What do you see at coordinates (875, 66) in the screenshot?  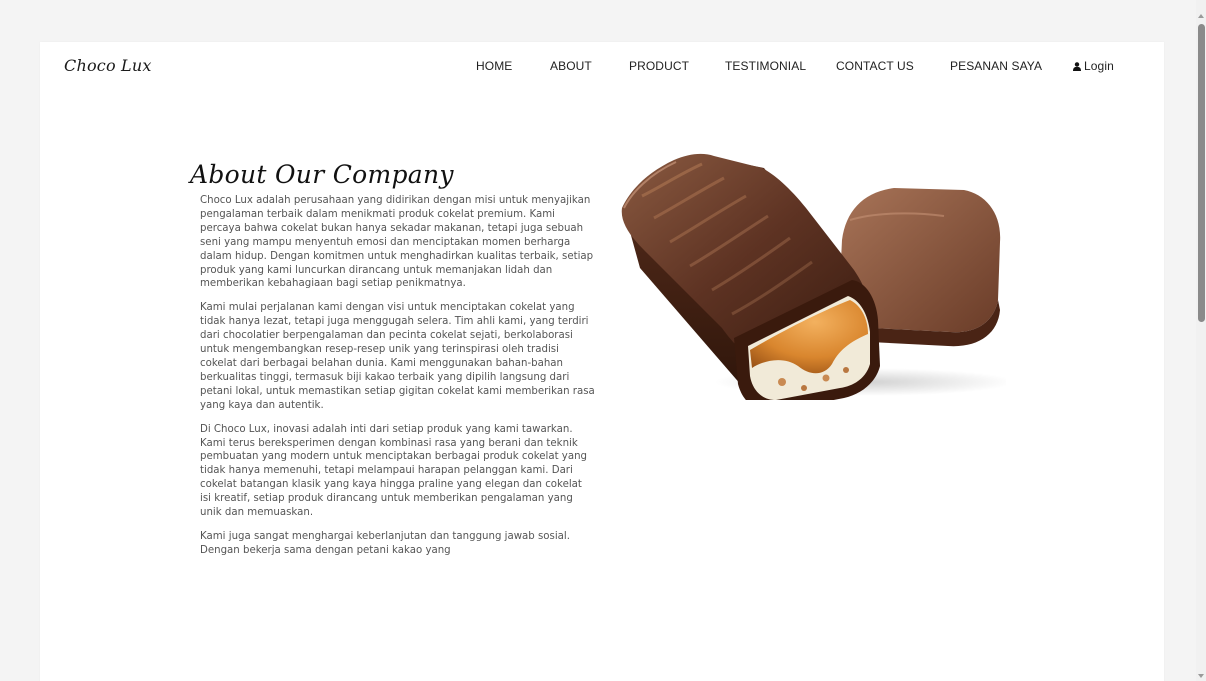 I see `nav-contact-us: CONTACT US` at bounding box center [875, 66].